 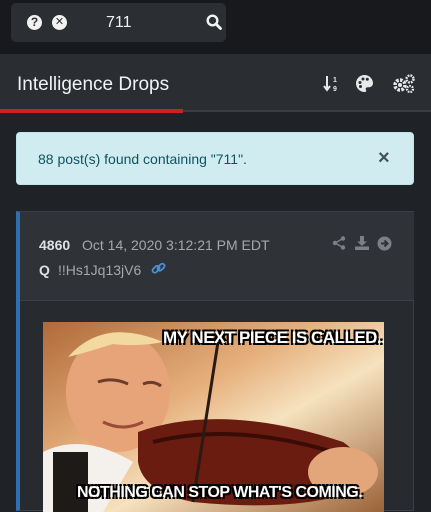 What do you see at coordinates (339, 243) in the screenshot?
I see `share-icon` at bounding box center [339, 243].